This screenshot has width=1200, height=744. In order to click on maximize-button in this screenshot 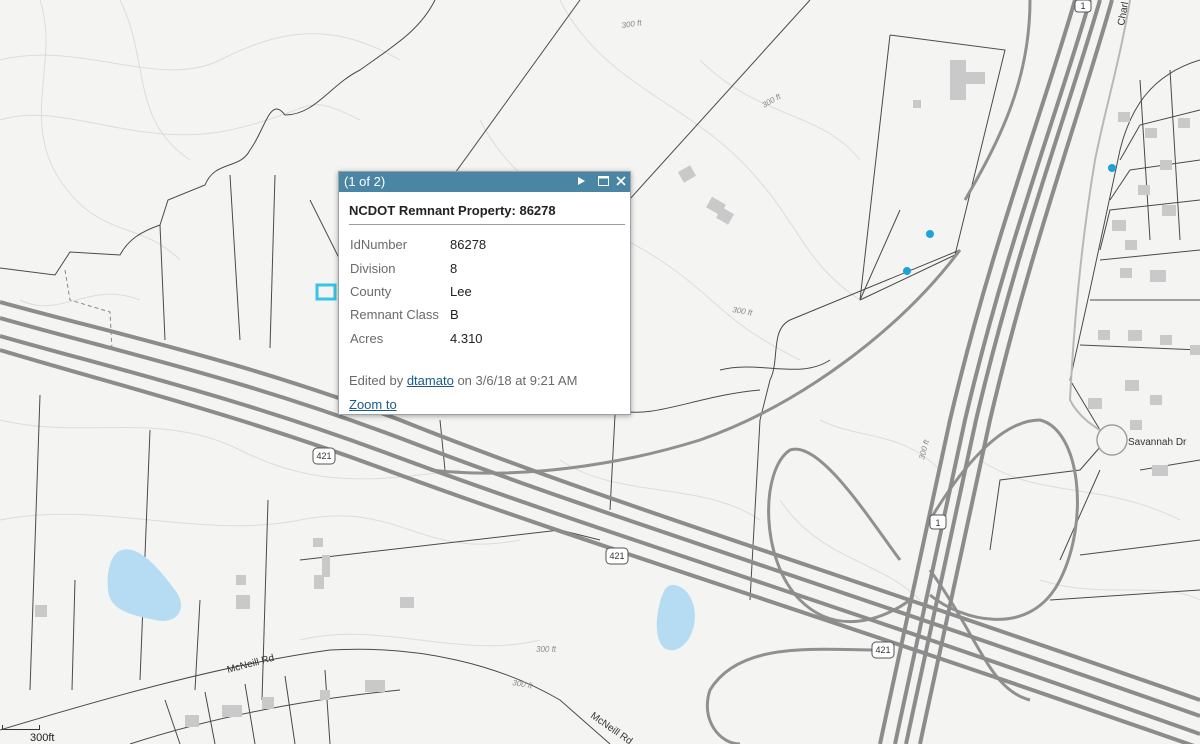, I will do `click(603, 182)`.